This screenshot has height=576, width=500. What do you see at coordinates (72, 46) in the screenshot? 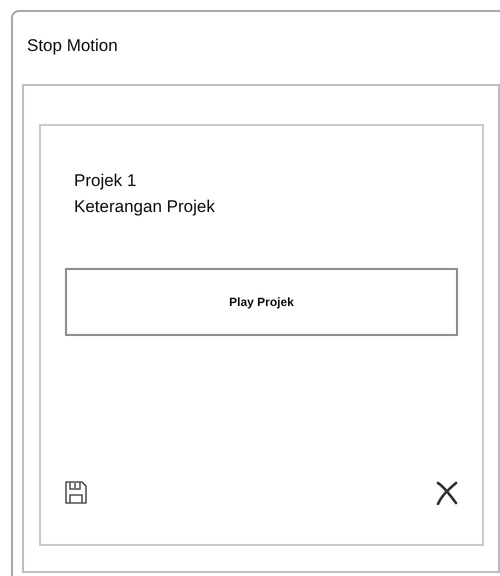
I see `window-title: Stop Motion` at bounding box center [72, 46].